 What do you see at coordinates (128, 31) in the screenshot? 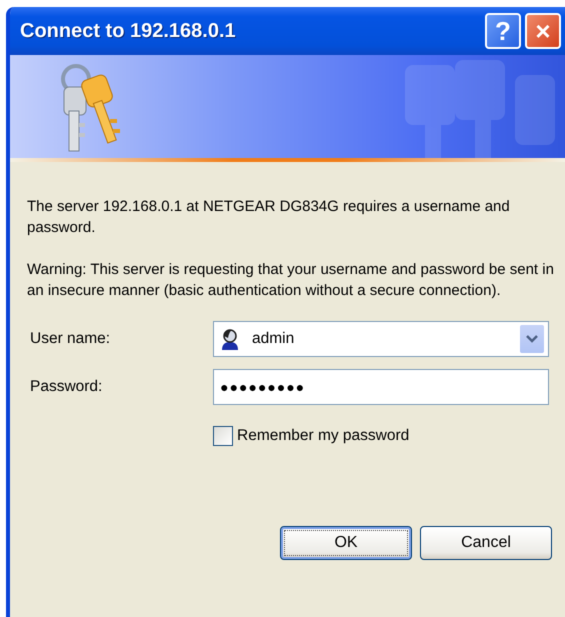
I see `window-title: Connect to 192.168.0.1` at bounding box center [128, 31].